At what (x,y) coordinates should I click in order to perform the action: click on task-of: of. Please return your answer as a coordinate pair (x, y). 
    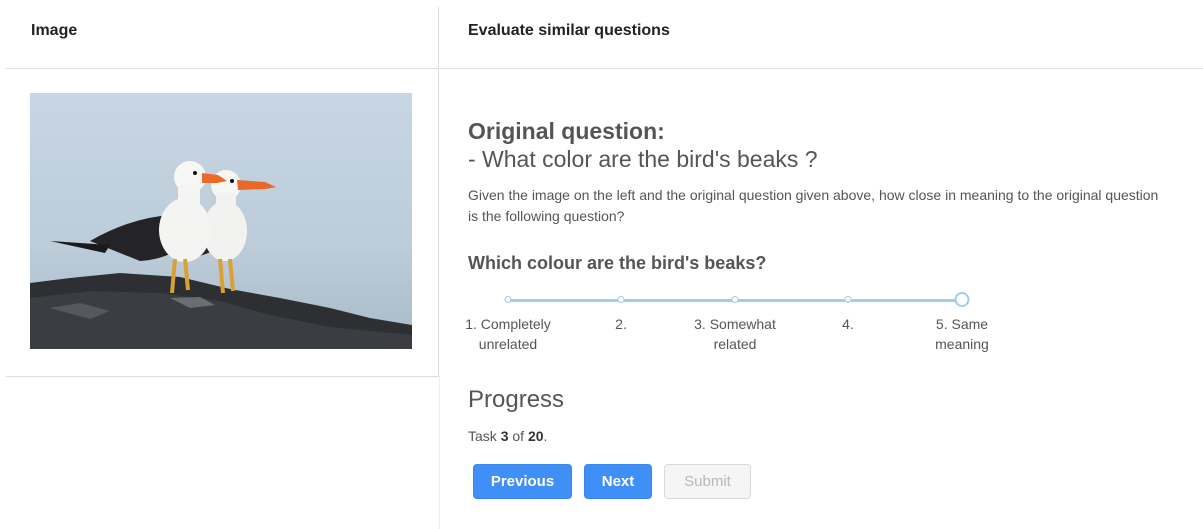
    Looking at the image, I should click on (518, 436).